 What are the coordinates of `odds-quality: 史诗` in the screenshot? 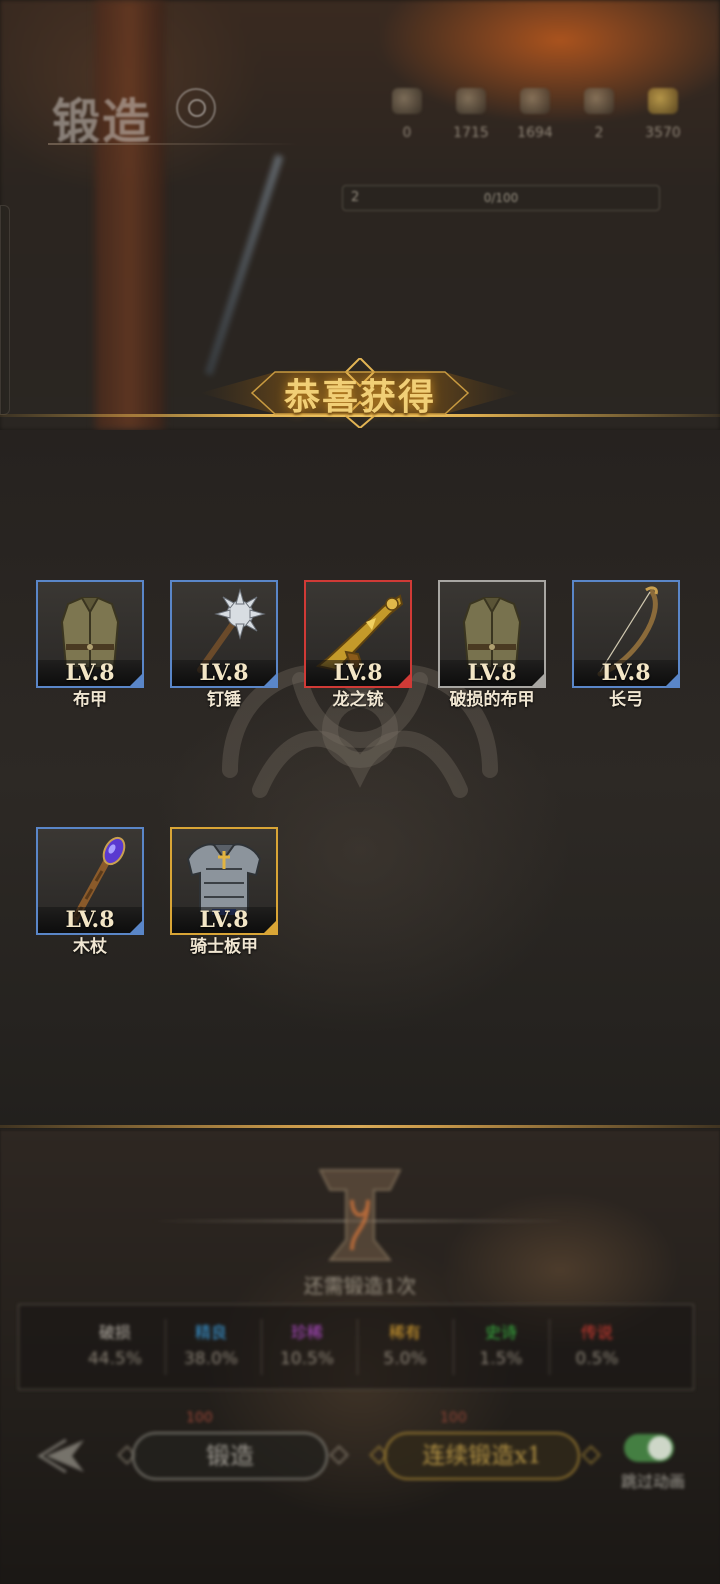 It's located at (500, 1332).